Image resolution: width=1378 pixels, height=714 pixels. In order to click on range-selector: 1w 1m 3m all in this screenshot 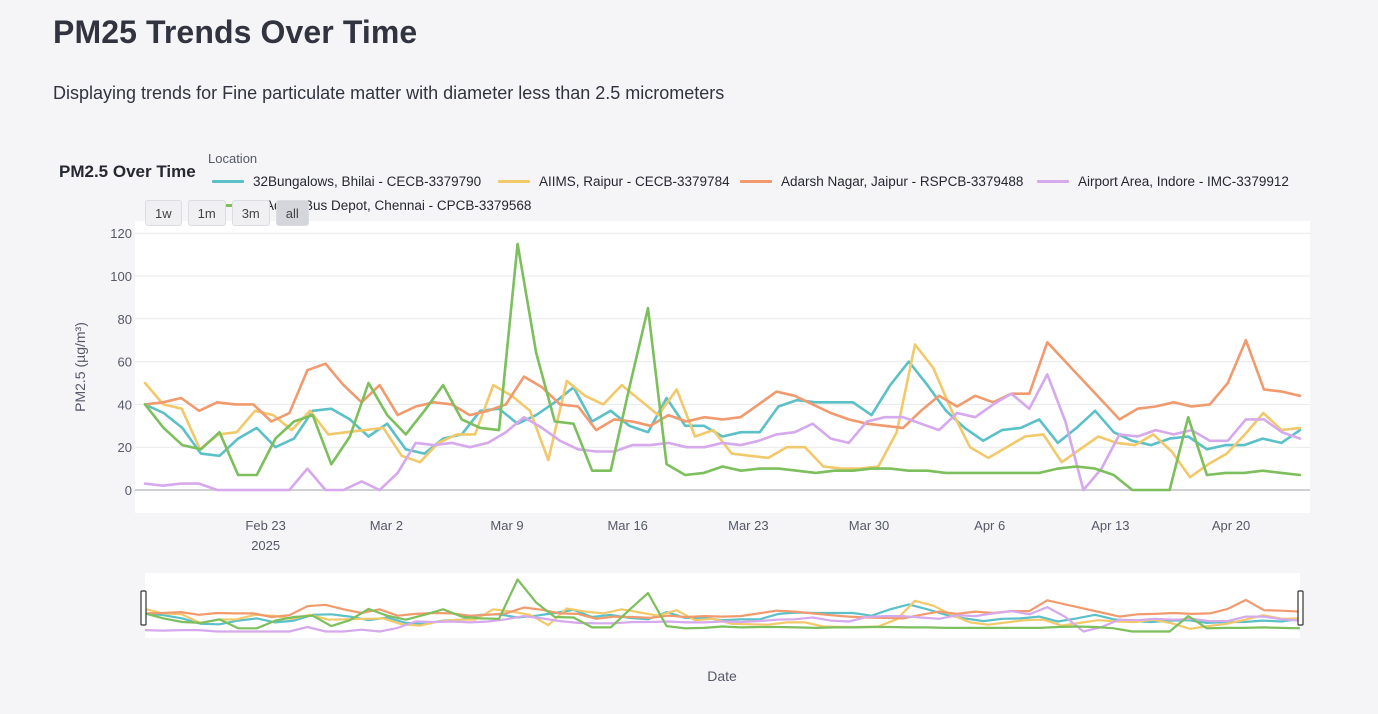, I will do `click(227, 213)`.